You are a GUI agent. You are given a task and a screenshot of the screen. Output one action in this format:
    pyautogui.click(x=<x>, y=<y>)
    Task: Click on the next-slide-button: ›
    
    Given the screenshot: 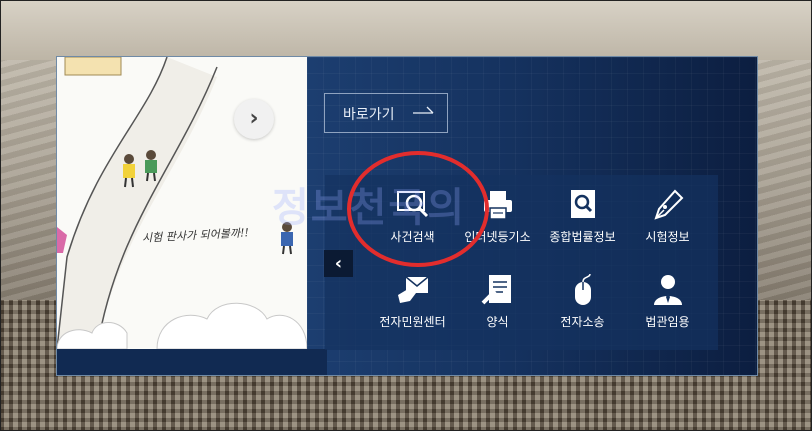 What is the action you would take?
    pyautogui.click(x=254, y=119)
    